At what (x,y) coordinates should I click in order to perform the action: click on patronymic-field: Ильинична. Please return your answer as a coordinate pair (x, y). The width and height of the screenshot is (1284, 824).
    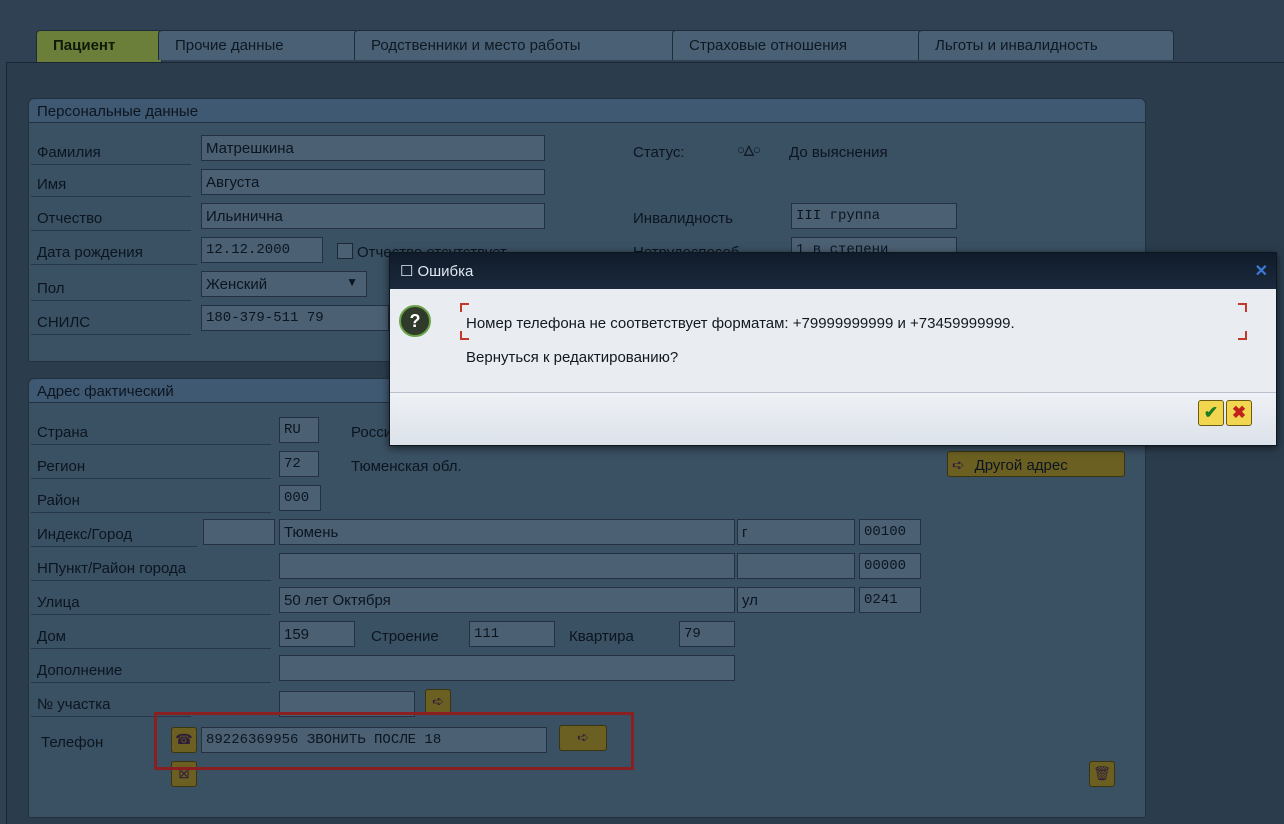
    Looking at the image, I should click on (373, 216).